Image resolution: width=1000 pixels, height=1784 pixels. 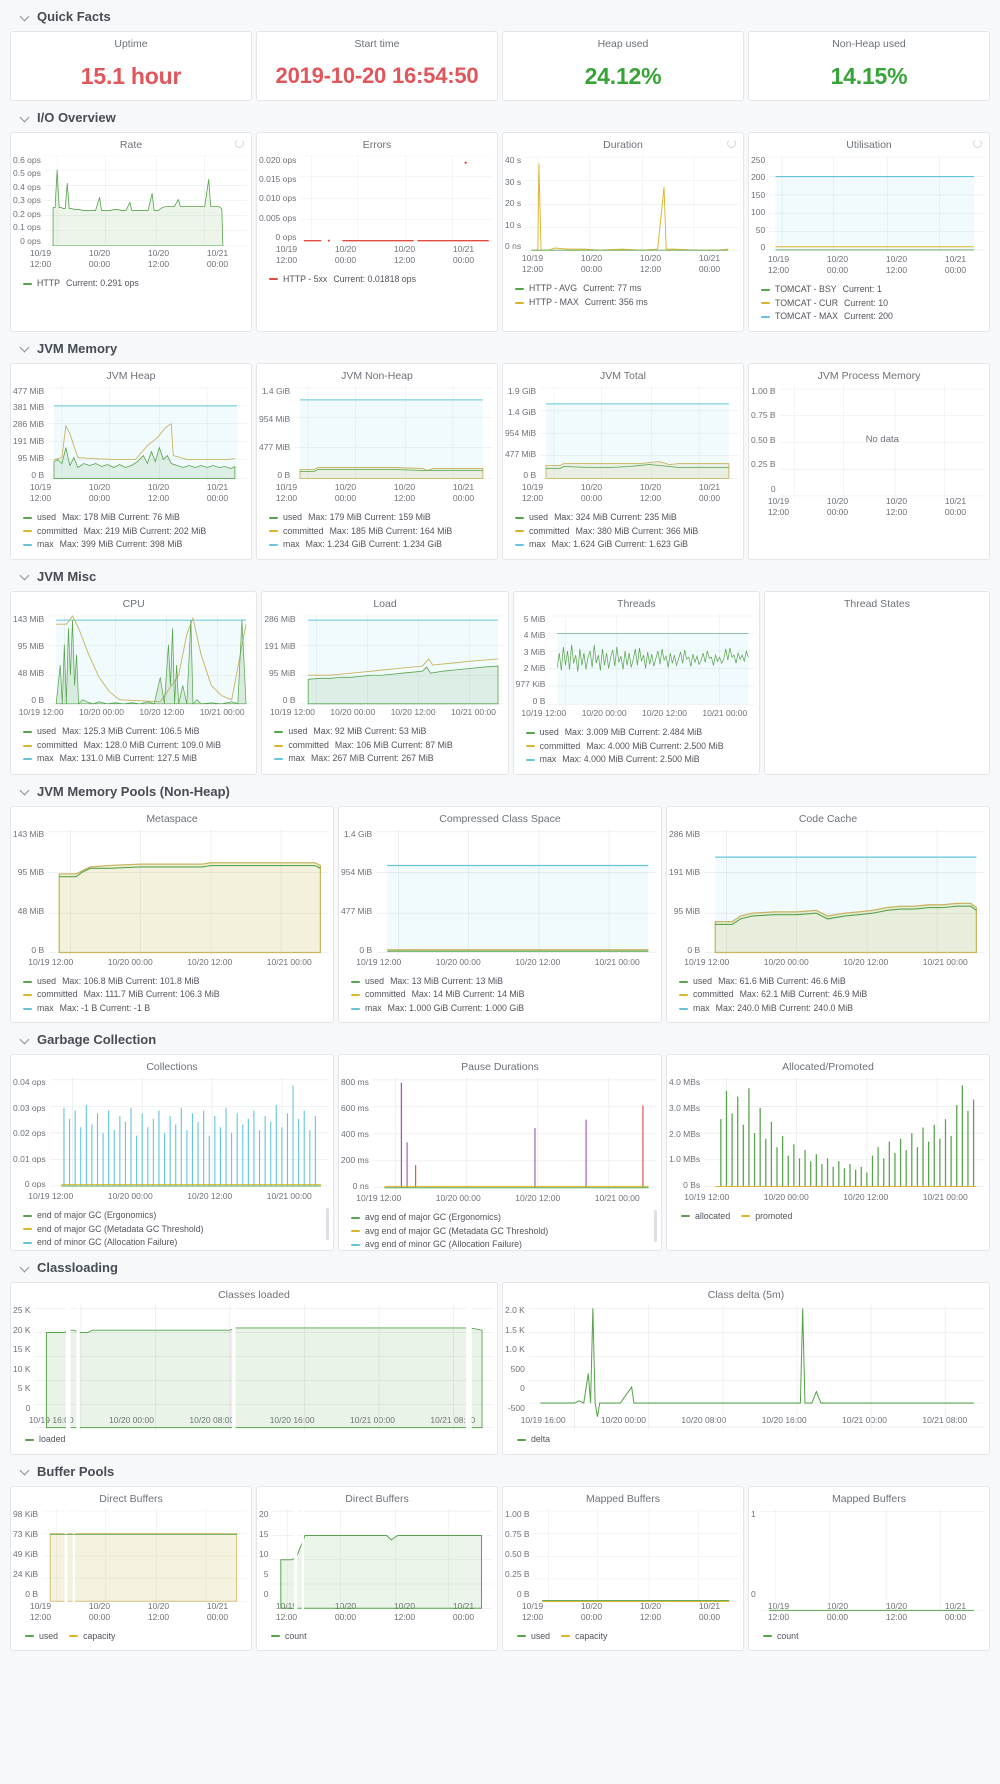 I want to click on legend-item: promoted, so click(x=766, y=1217).